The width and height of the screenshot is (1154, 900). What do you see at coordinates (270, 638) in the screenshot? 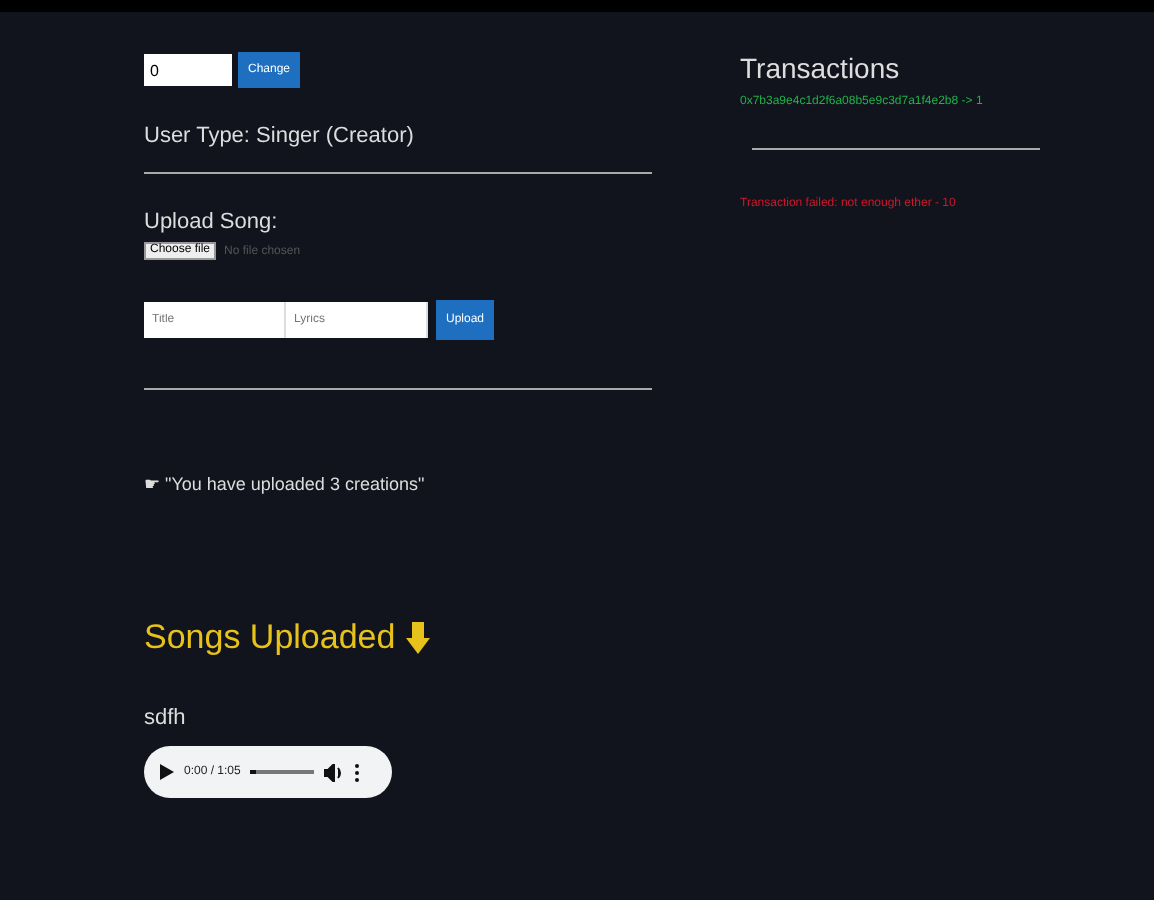
I see `songs-uploaded-heading: Songs Uploaded` at bounding box center [270, 638].